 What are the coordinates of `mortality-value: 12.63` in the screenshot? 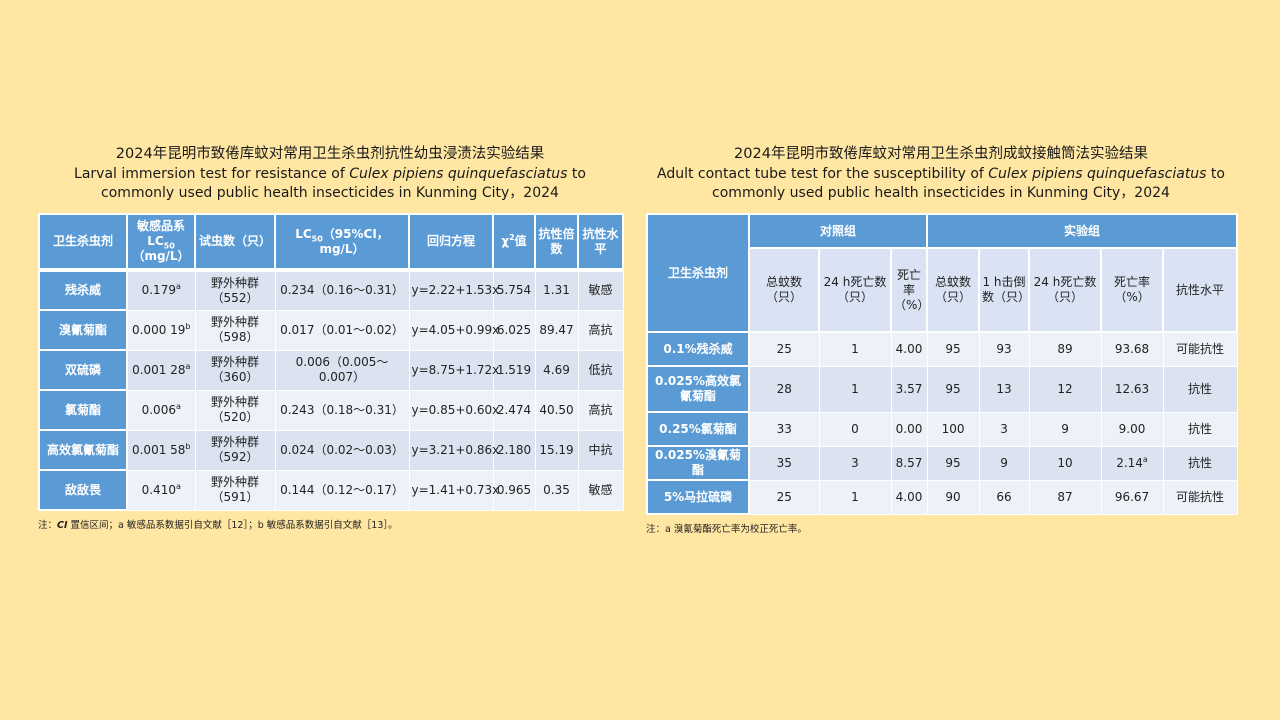 It's located at (1132, 388).